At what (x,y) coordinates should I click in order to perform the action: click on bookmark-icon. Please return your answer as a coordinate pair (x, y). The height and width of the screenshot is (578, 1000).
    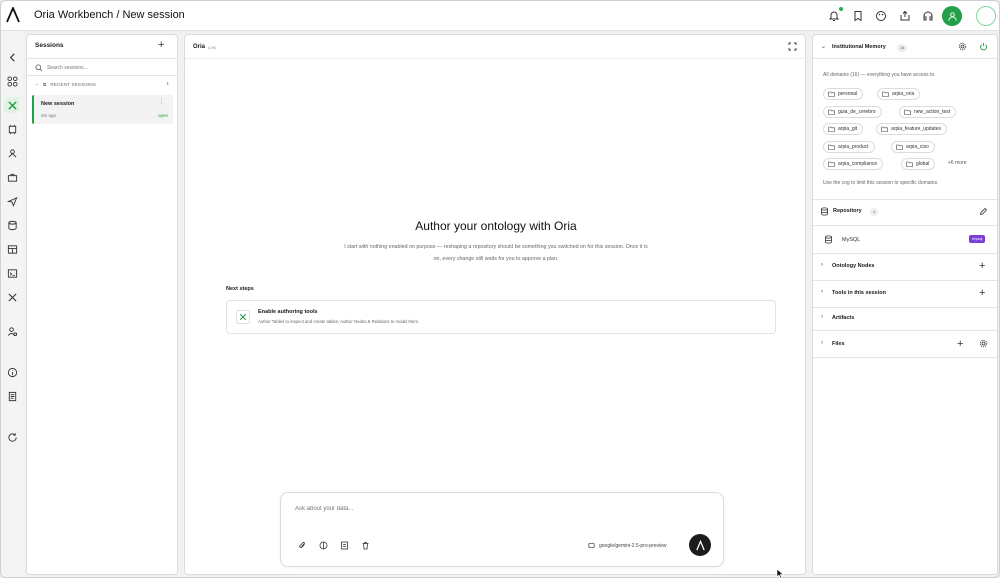
    Looking at the image, I should click on (858, 16).